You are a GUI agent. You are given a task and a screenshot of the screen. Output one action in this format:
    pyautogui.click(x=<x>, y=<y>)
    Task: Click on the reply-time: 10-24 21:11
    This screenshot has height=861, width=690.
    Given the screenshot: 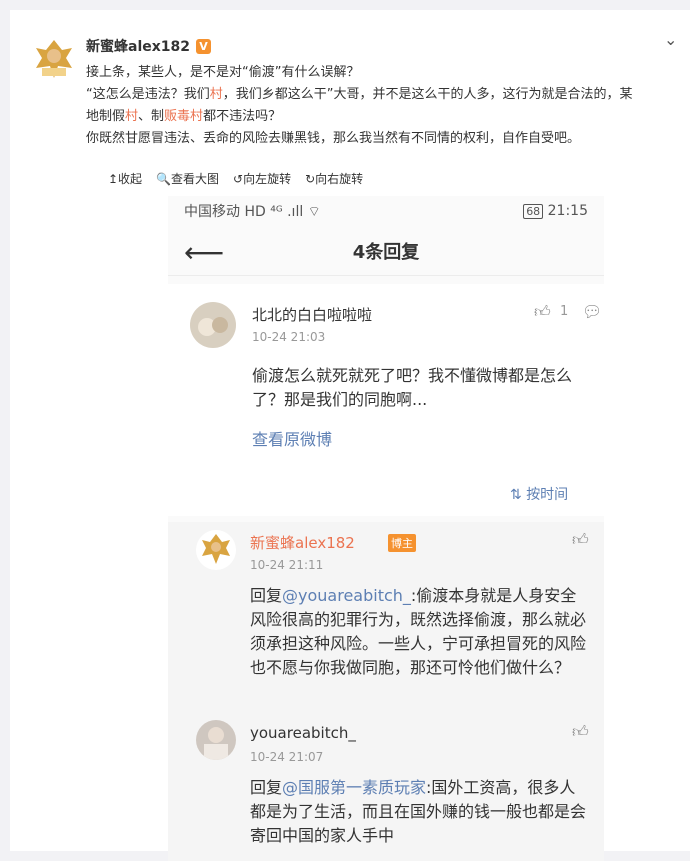 What is the action you would take?
    pyautogui.click(x=287, y=565)
    